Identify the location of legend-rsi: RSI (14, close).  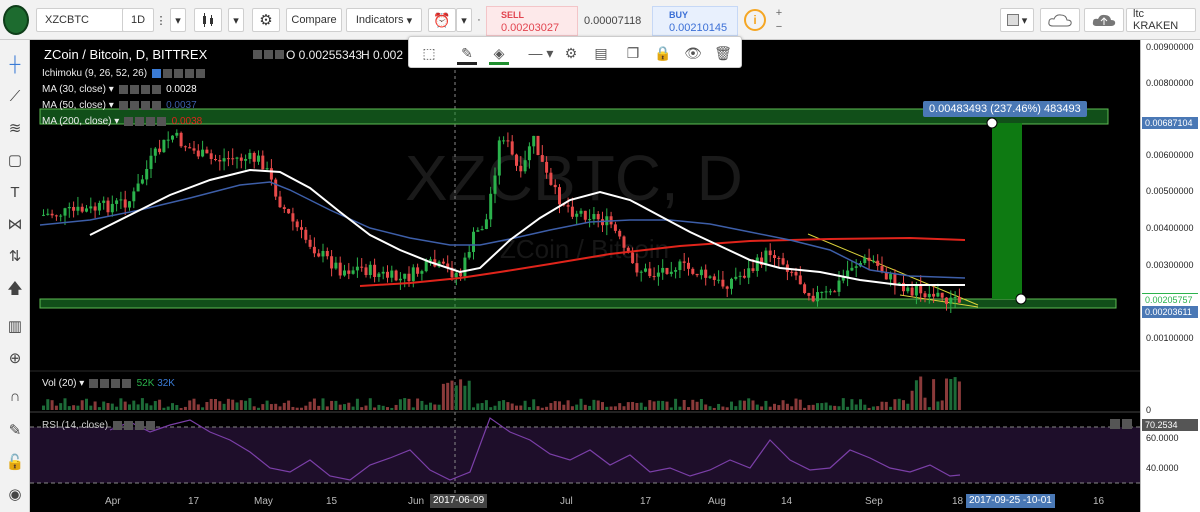
(98, 425).